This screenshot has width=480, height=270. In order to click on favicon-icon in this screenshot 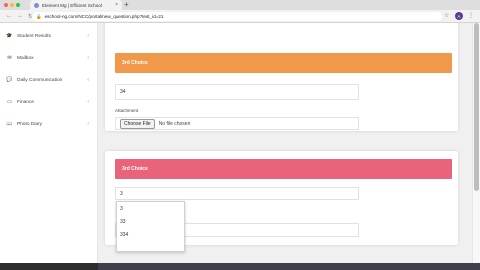, I will do `click(36, 5)`.